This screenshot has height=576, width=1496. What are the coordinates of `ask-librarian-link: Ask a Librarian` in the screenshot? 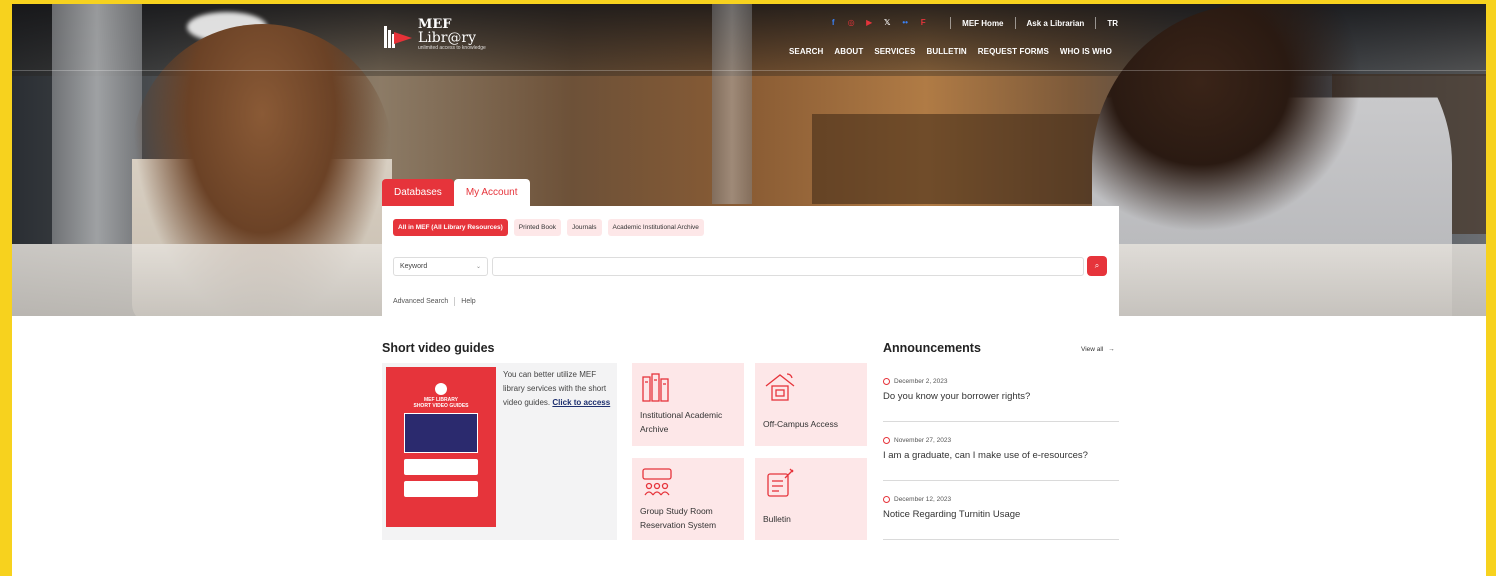 It's located at (1056, 23).